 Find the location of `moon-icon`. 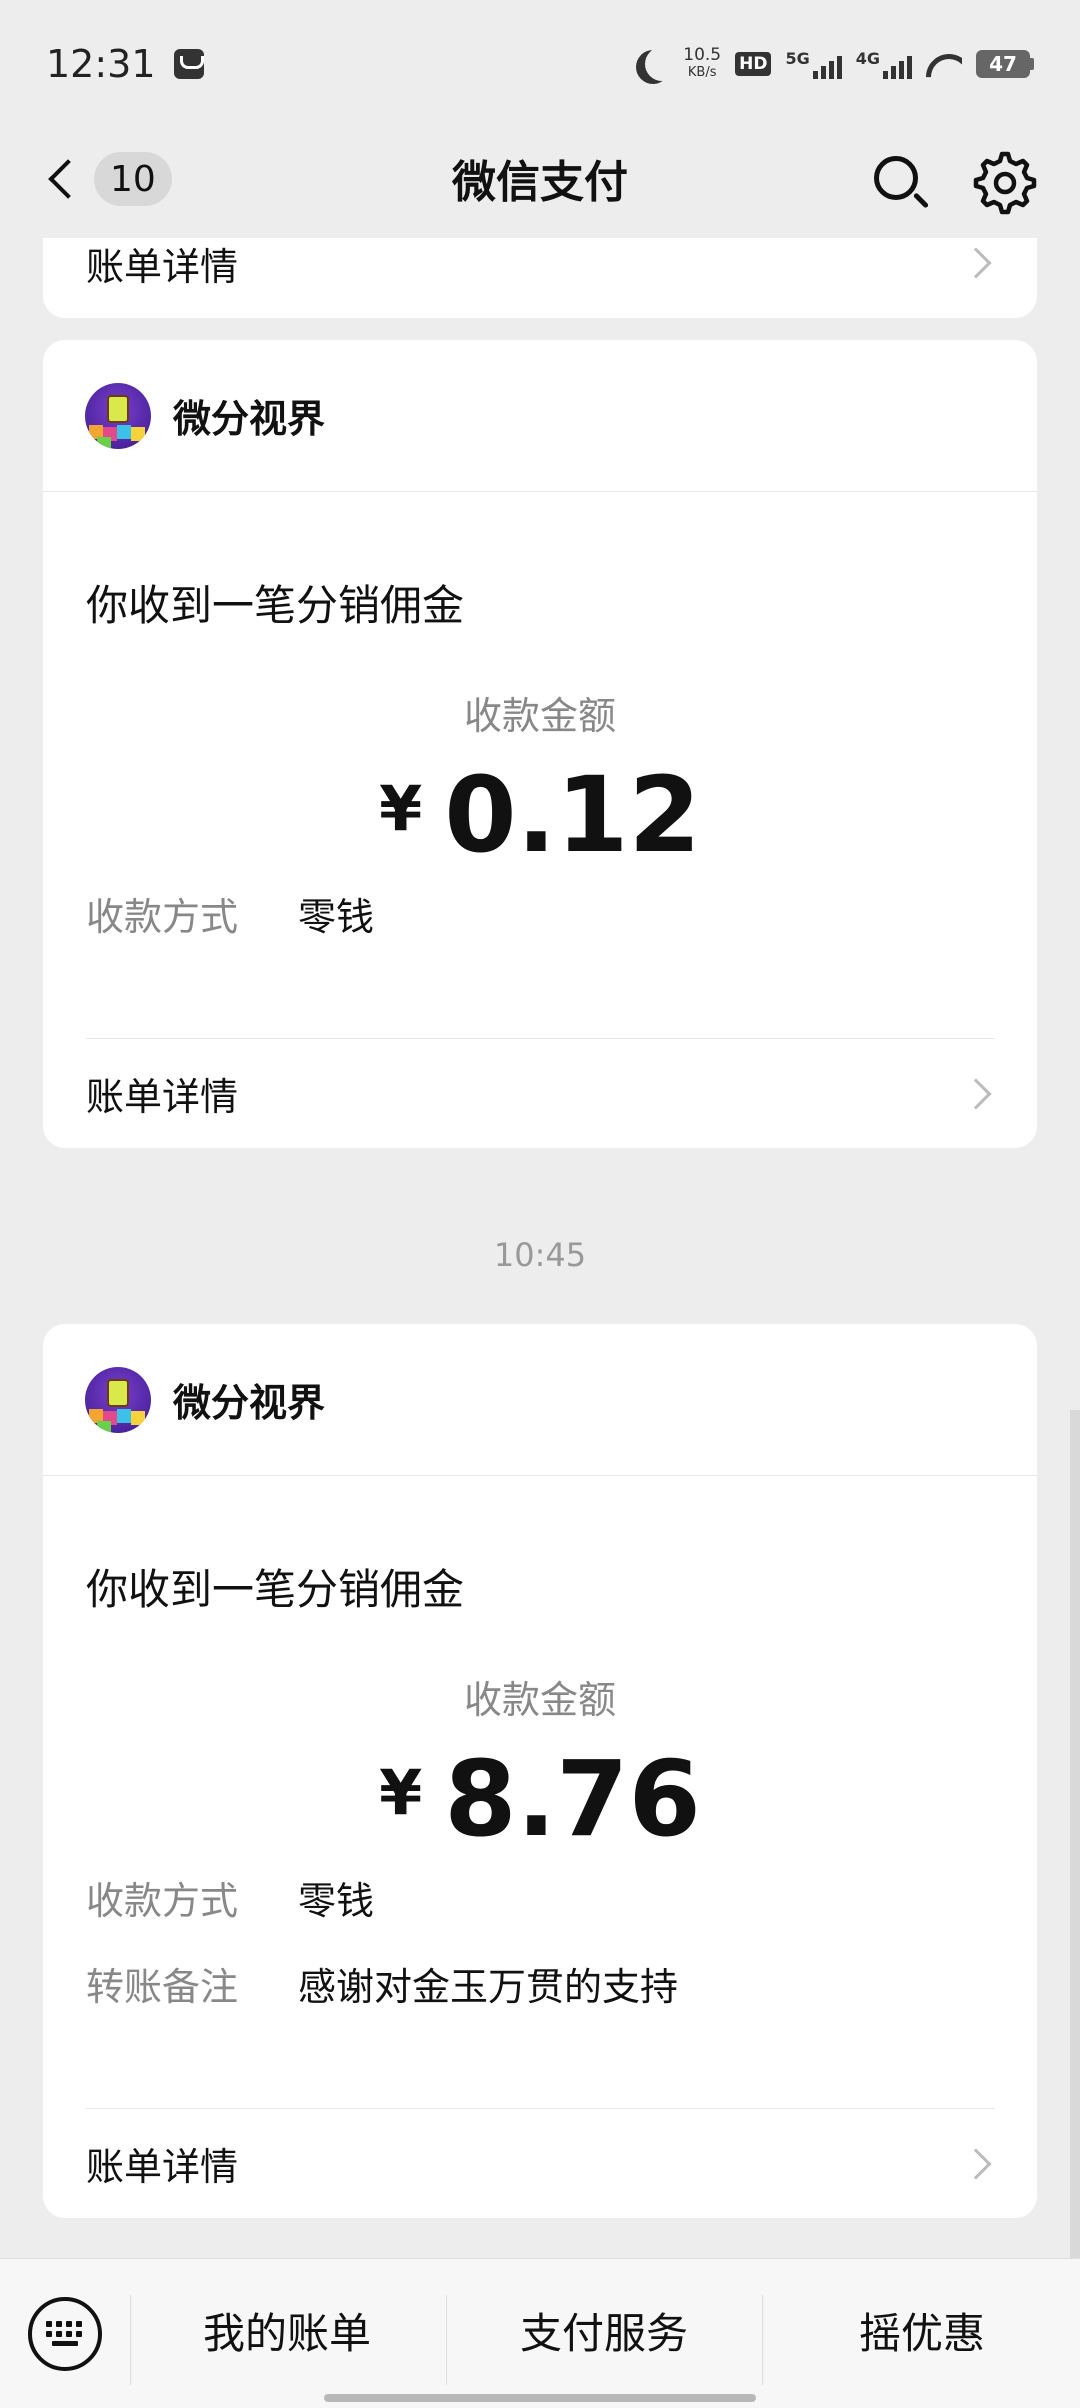

moon-icon is located at coordinates (662, 64).